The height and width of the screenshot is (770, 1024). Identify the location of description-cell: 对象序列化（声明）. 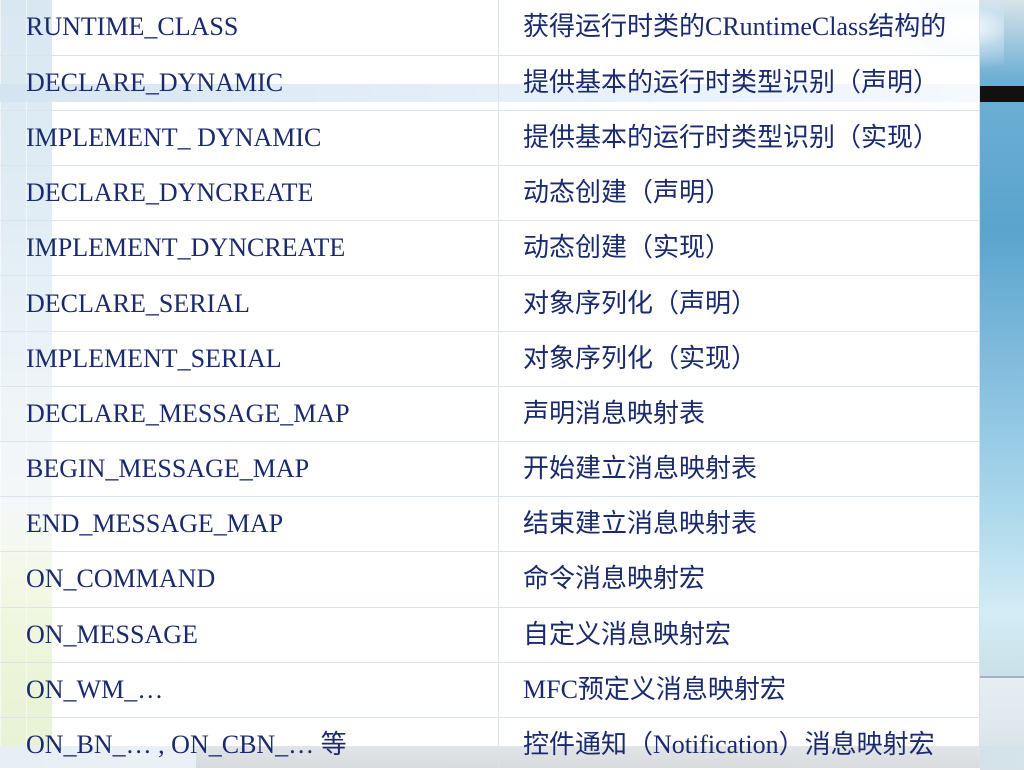
(739, 303).